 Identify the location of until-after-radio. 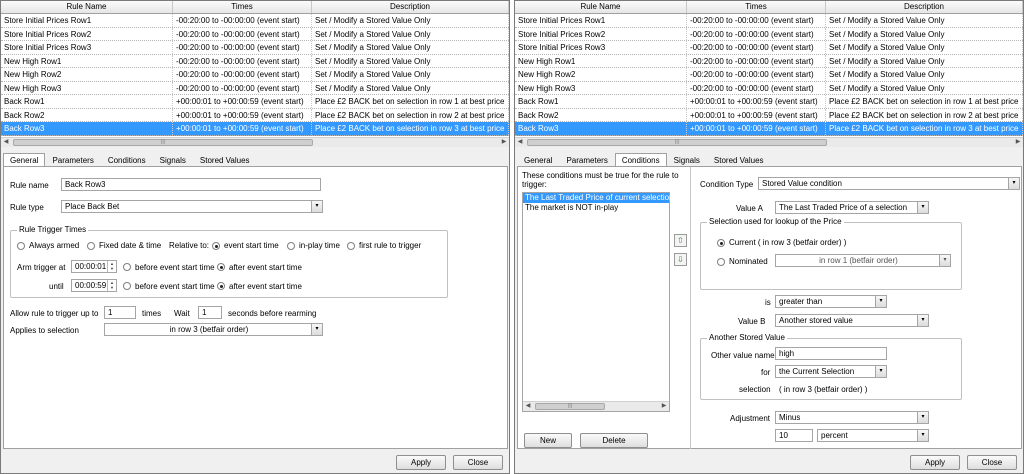
(221, 286).